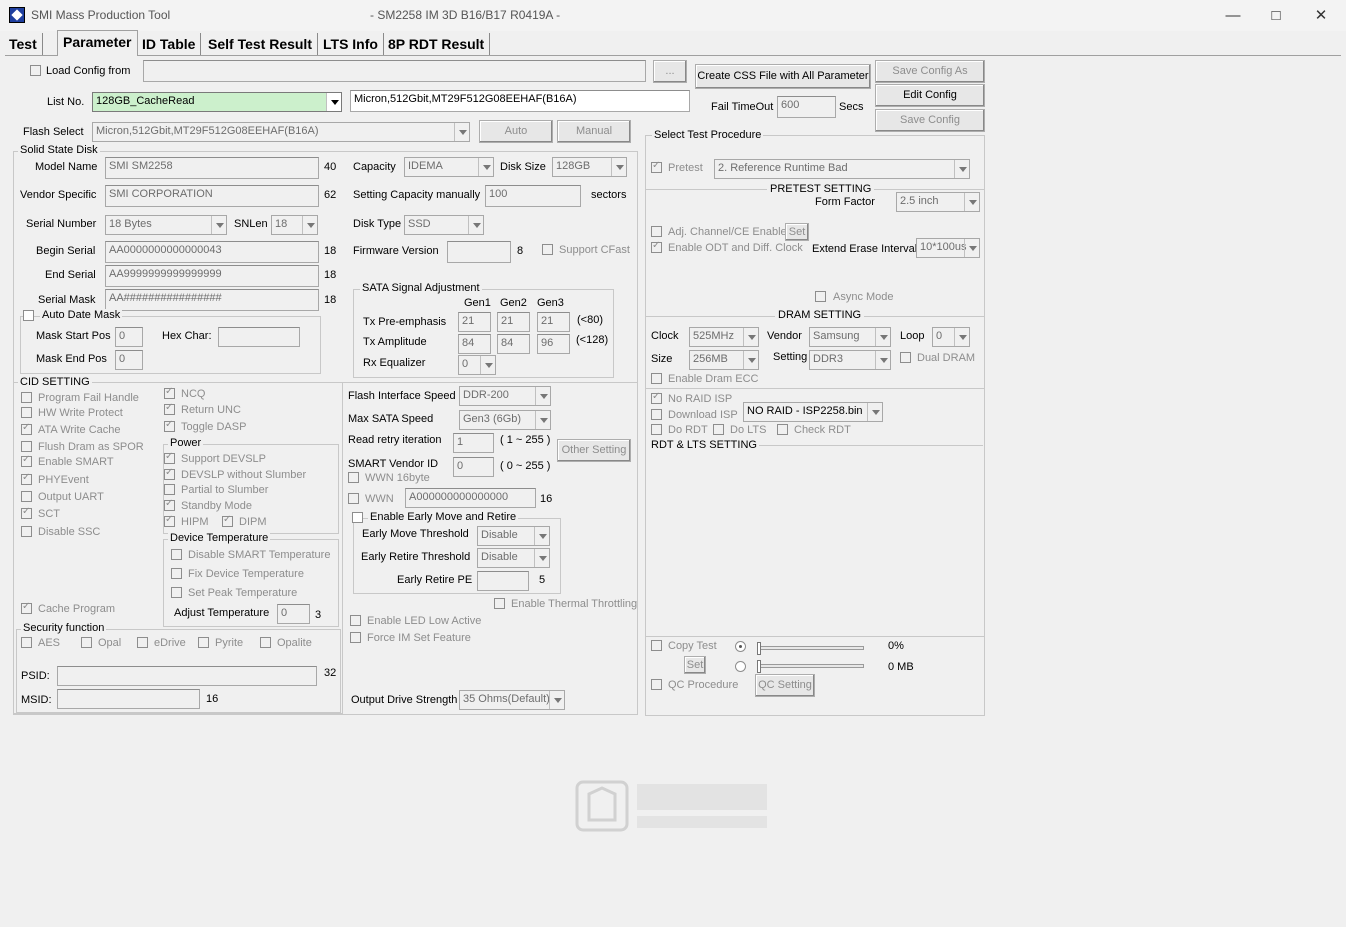 This screenshot has height=927, width=1346. I want to click on save-config-as-button: Save Config As, so click(930, 71).